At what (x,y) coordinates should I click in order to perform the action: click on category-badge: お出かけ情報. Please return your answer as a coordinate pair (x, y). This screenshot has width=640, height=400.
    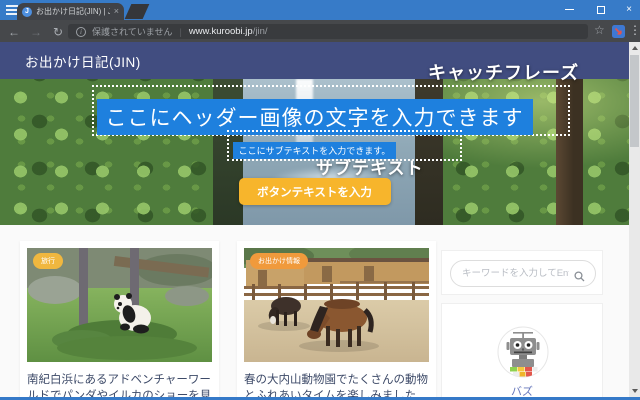
    Looking at the image, I should click on (279, 261).